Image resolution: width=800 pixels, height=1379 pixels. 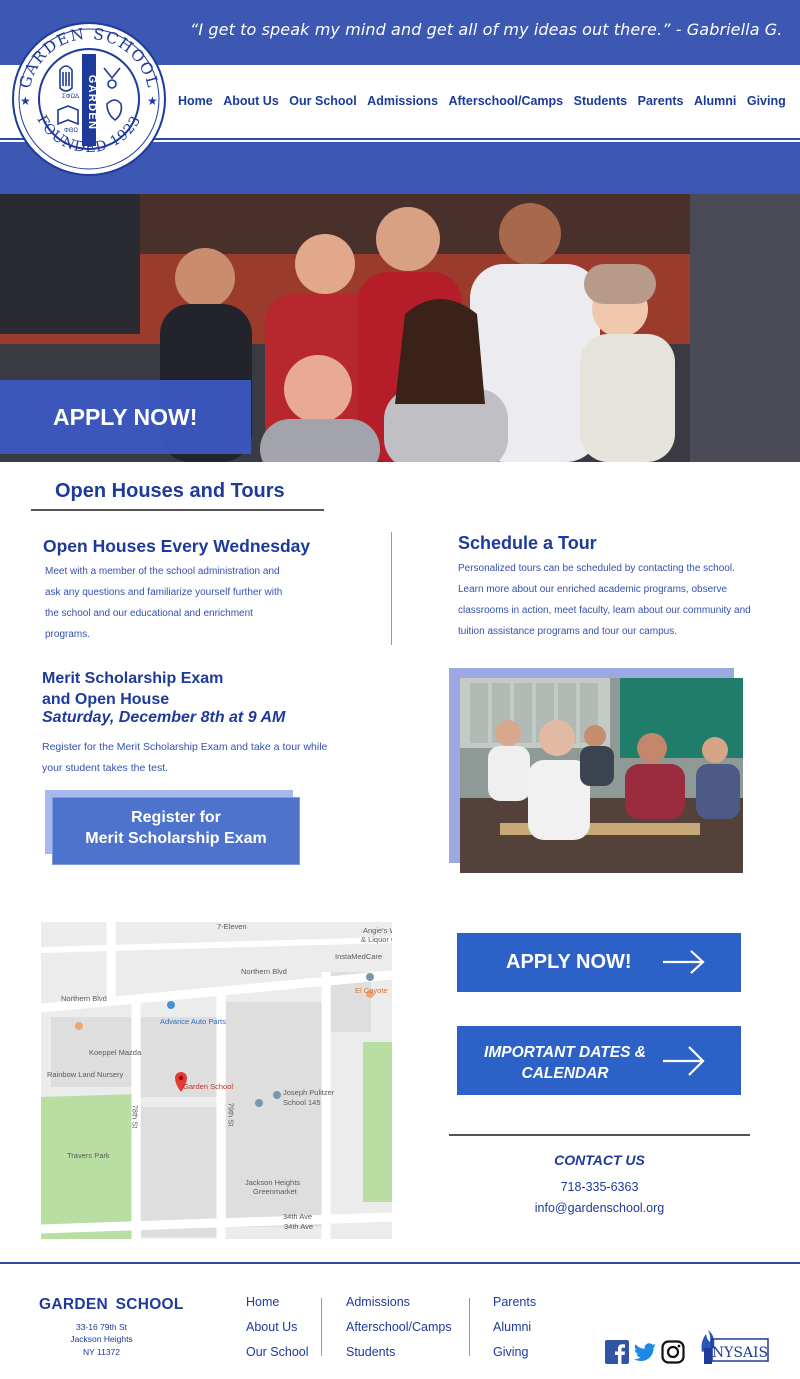 I want to click on footer-link-alumni: Alumni, so click(x=514, y=1331).